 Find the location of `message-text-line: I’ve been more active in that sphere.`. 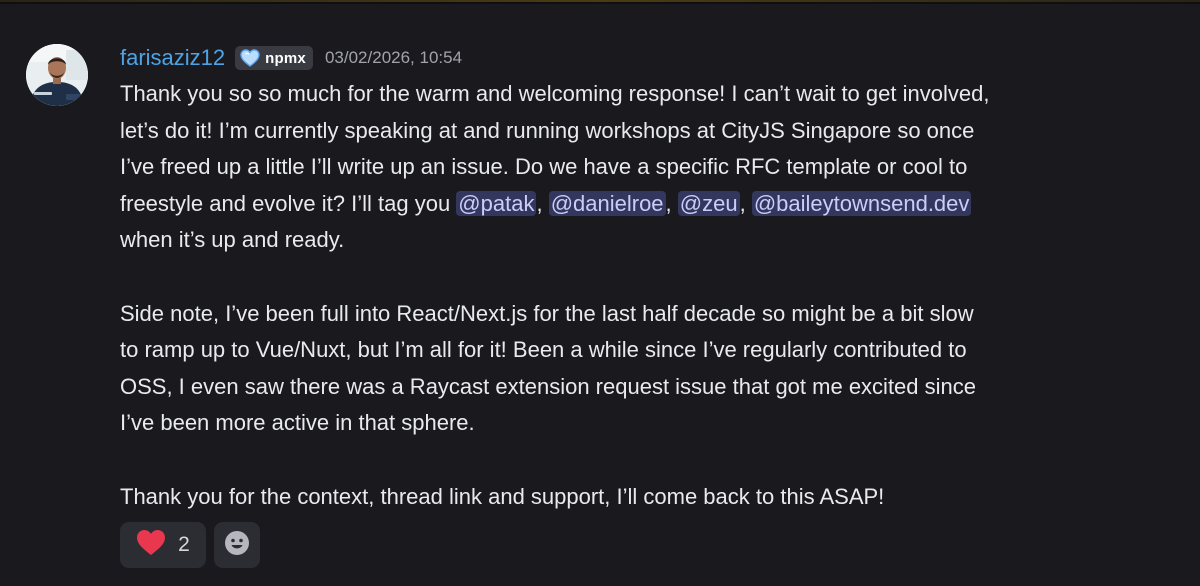

message-text-line: I’ve been more active in that sphere. is located at coordinates (297, 423).